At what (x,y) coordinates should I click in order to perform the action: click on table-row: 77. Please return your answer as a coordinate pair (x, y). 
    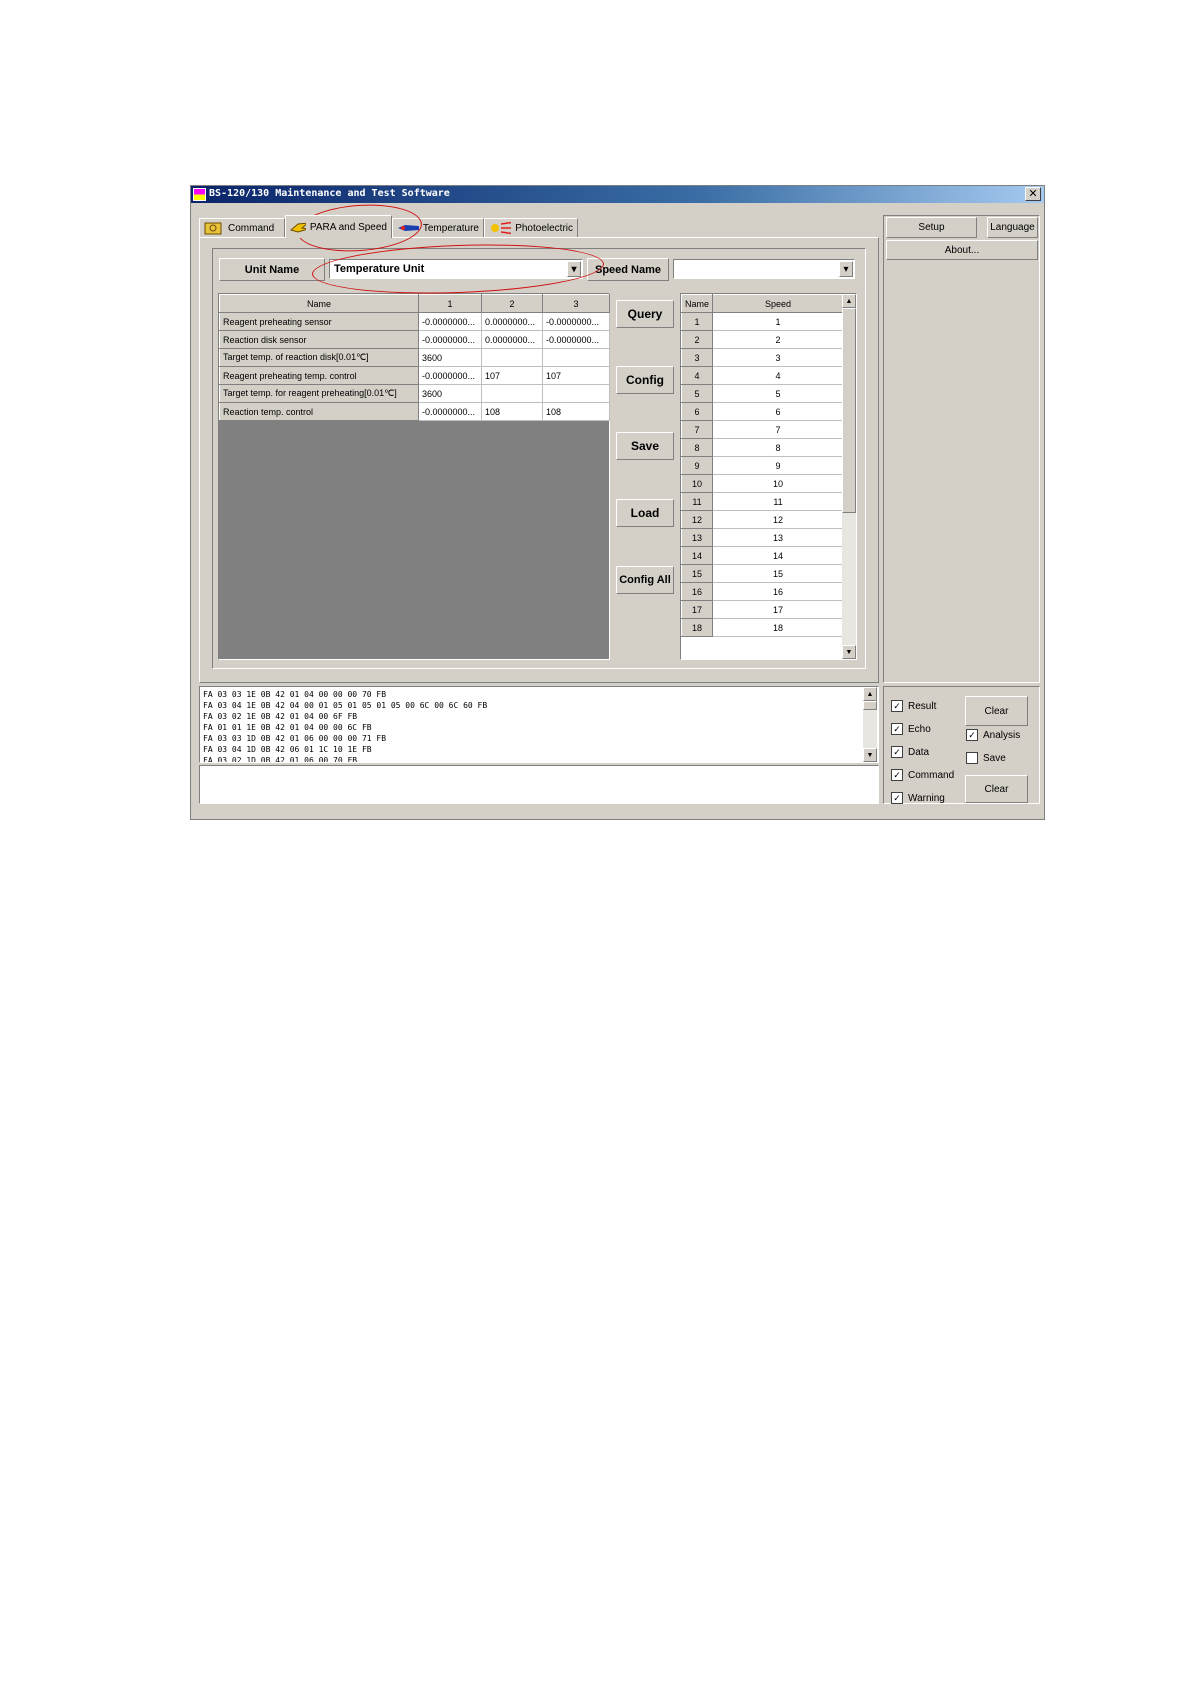
    Looking at the image, I should click on (762, 429).